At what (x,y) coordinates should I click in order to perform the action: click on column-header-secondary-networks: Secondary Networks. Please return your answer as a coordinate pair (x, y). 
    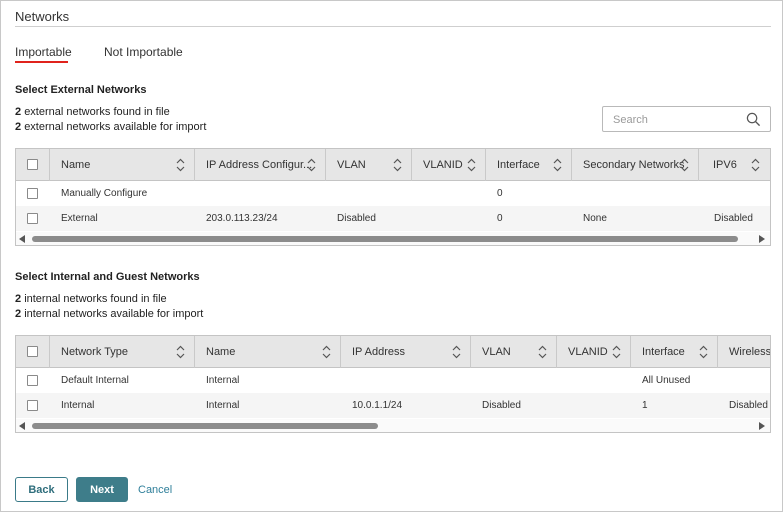
    Looking at the image, I should click on (635, 165).